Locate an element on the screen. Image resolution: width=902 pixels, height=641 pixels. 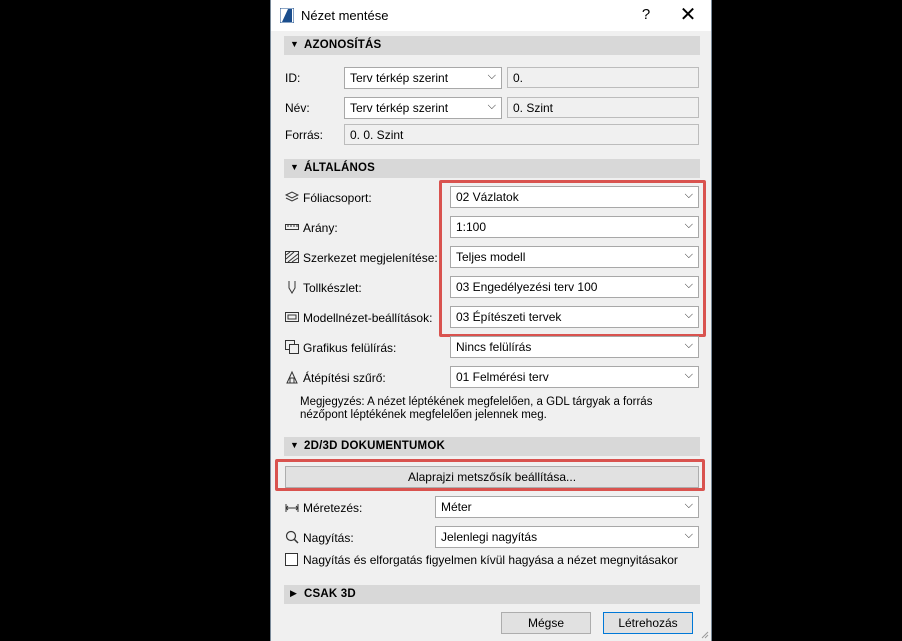
zoom-label: Nagyítás: is located at coordinates (328, 538).